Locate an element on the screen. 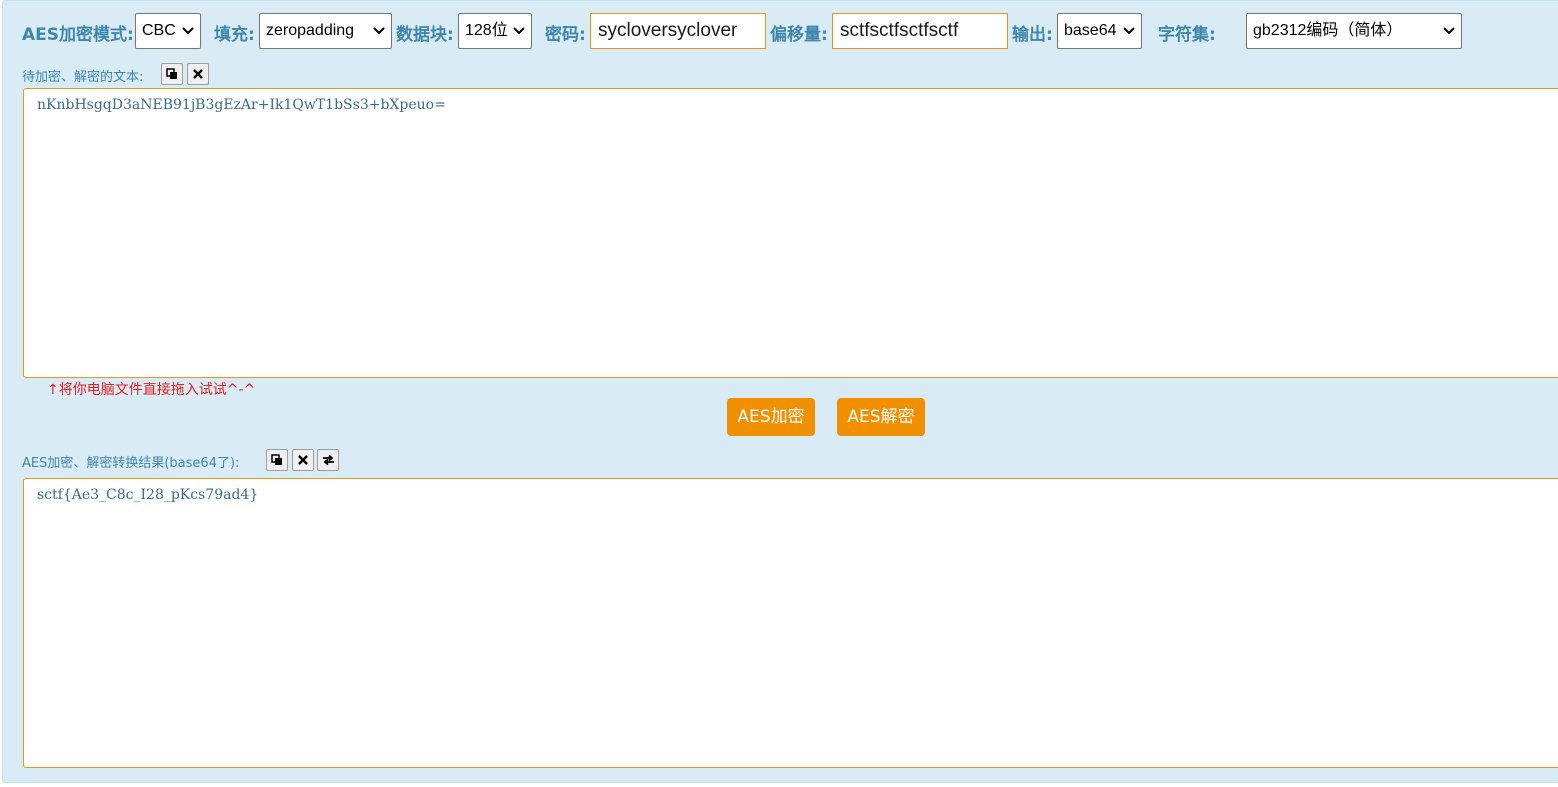  key-label: 密码: is located at coordinates (565, 35).